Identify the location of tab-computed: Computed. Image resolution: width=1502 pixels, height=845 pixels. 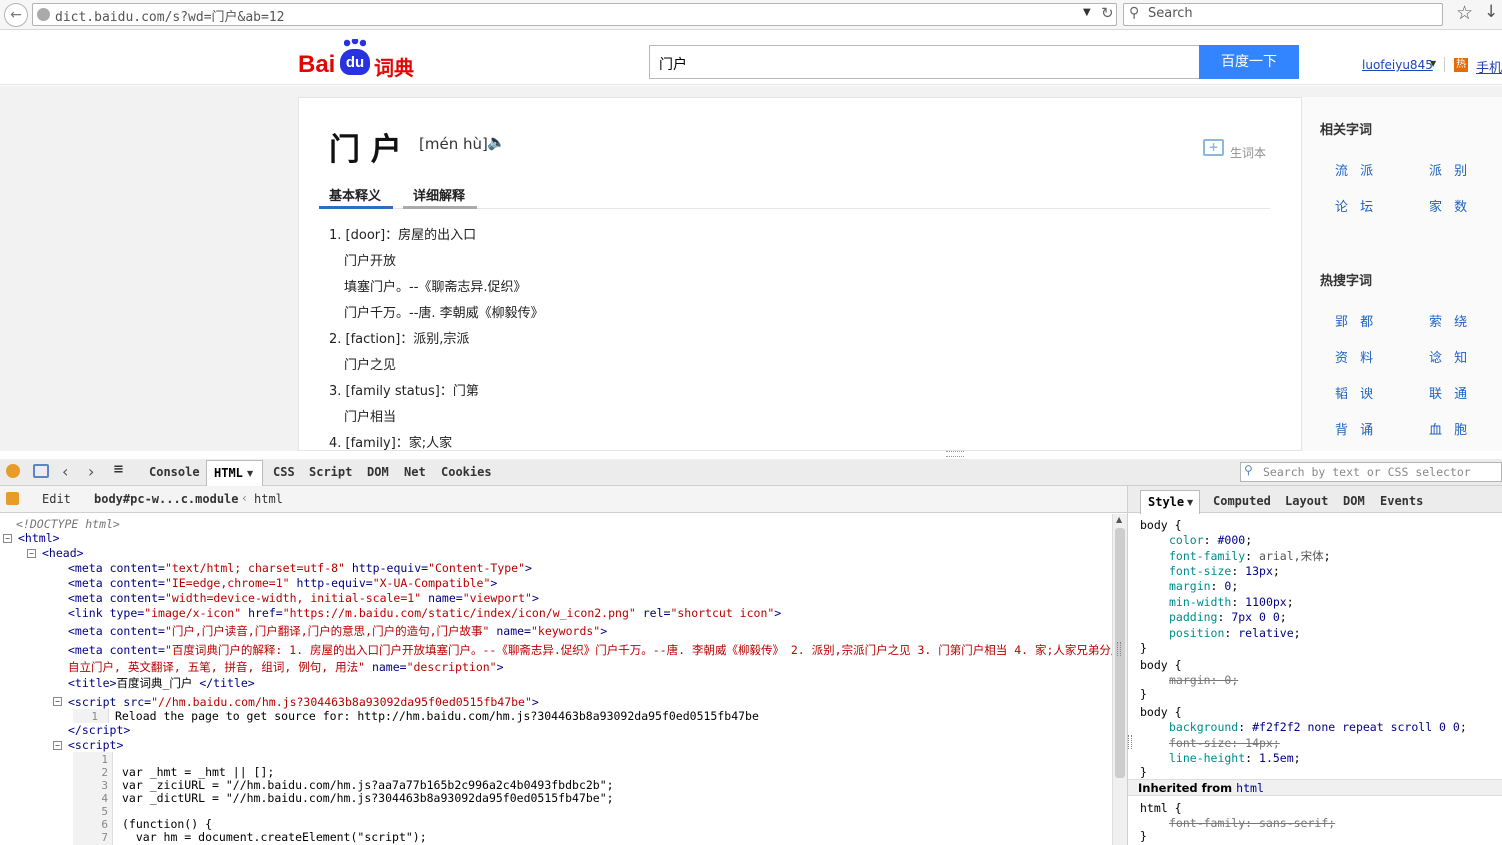
(1242, 501).